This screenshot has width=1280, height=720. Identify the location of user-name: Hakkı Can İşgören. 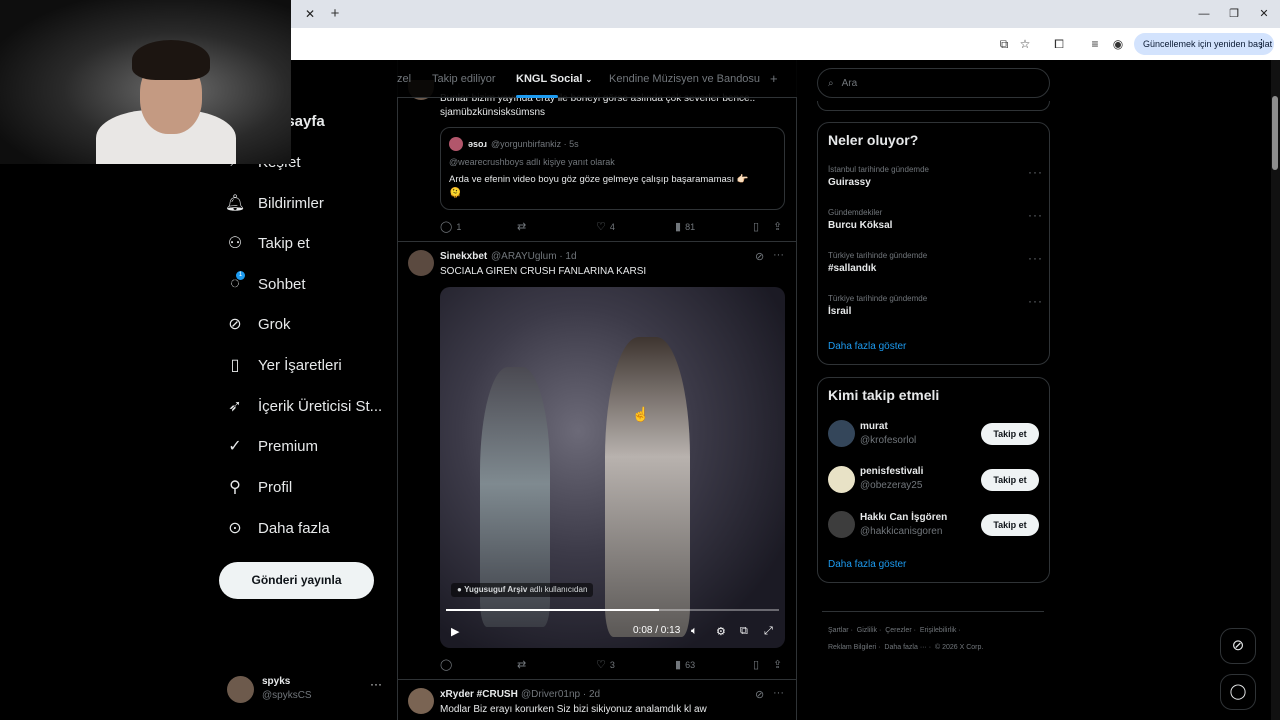
(903, 517).